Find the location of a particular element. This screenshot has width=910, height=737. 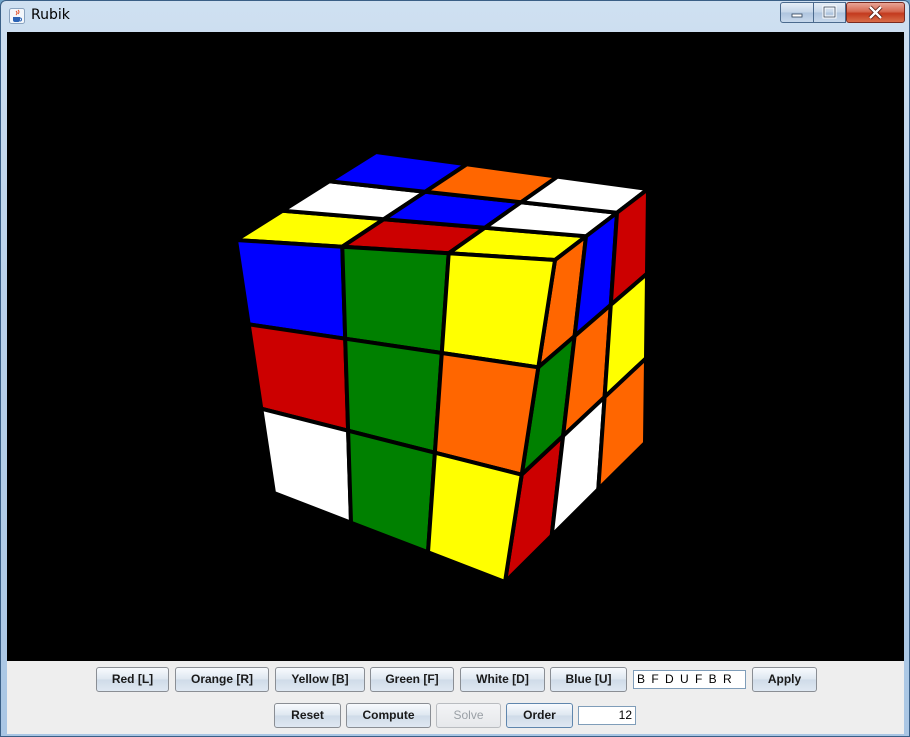

solve-button: Solve is located at coordinates (468, 715).